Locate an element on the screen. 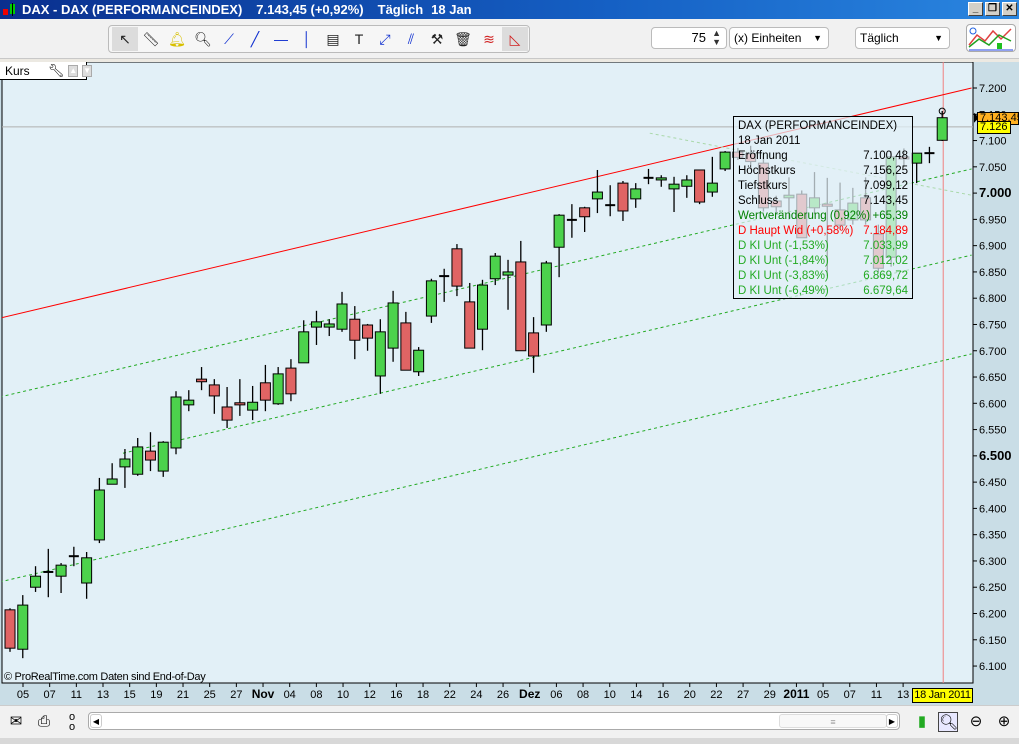 This screenshot has height=744, width=1019. move-down-icon: ▼ is located at coordinates (87, 70).